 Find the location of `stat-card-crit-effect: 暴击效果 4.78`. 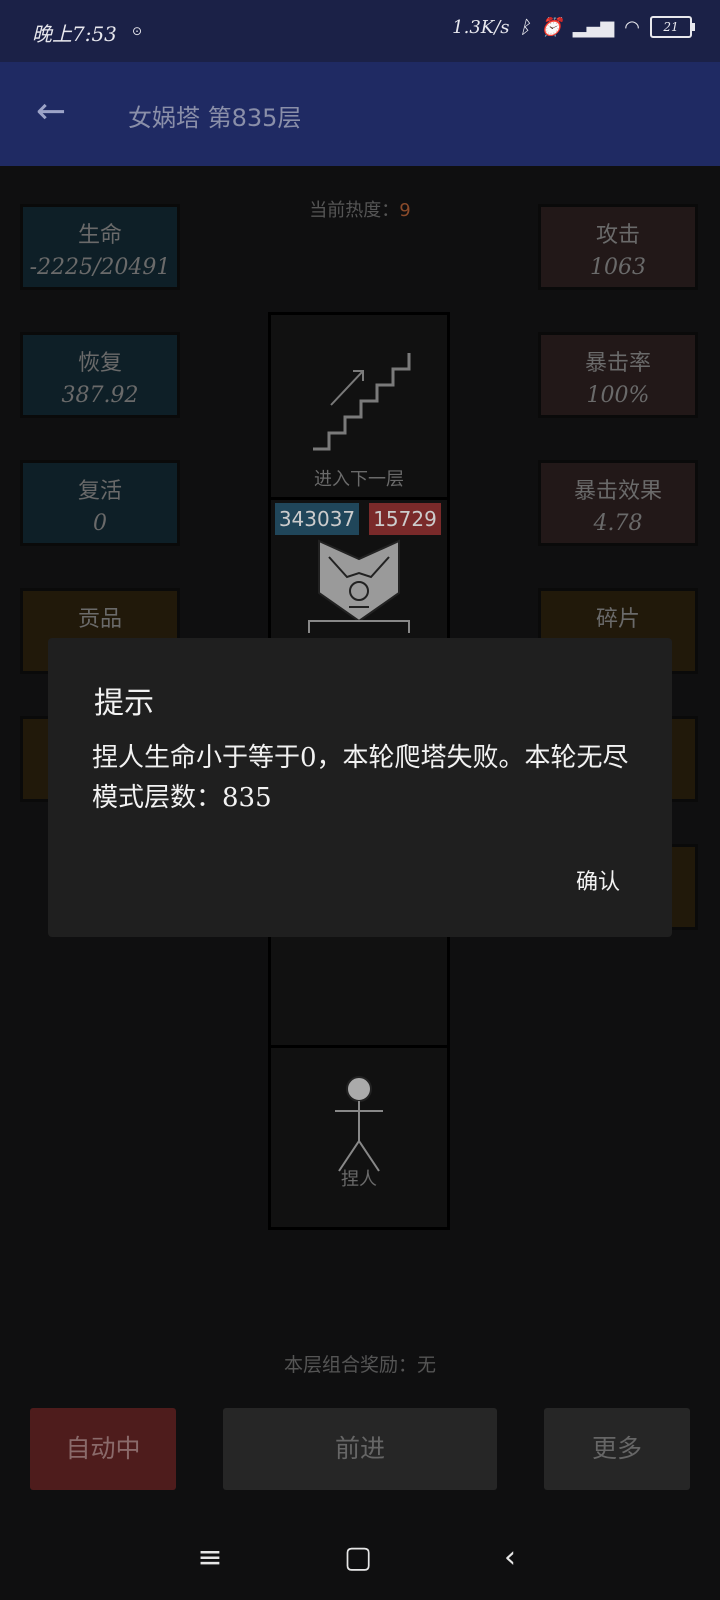

stat-card-crit-effect: 暴击效果 4.78 is located at coordinates (618, 503).